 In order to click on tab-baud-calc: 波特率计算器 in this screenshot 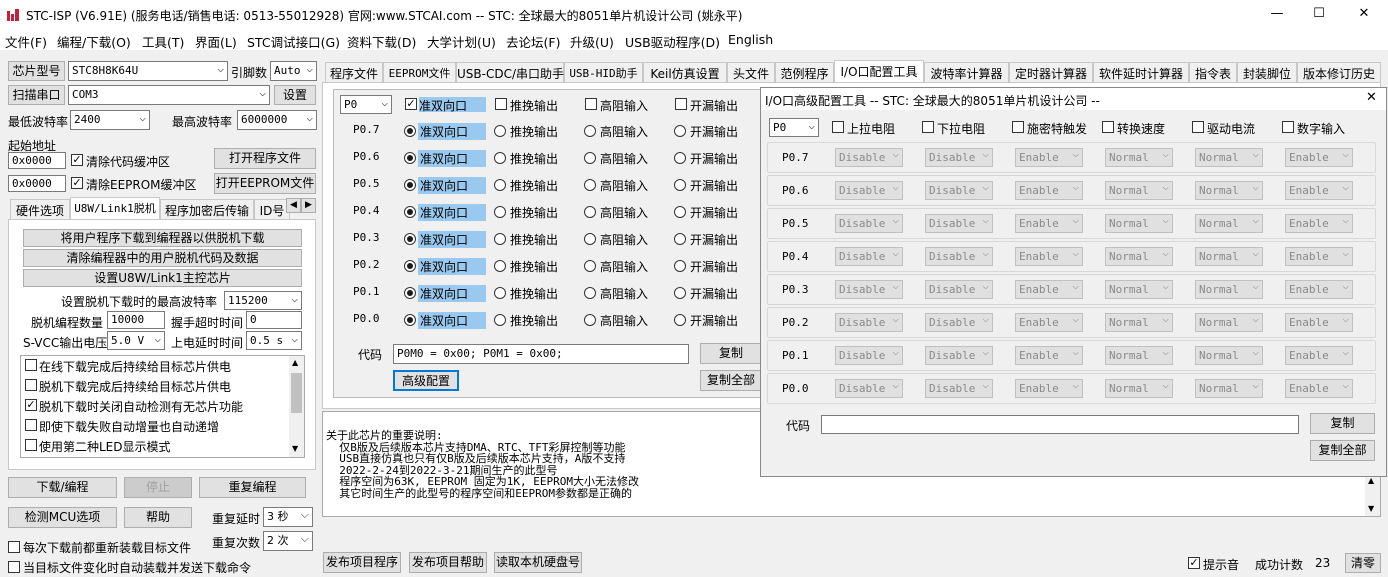, I will do `click(966, 72)`.